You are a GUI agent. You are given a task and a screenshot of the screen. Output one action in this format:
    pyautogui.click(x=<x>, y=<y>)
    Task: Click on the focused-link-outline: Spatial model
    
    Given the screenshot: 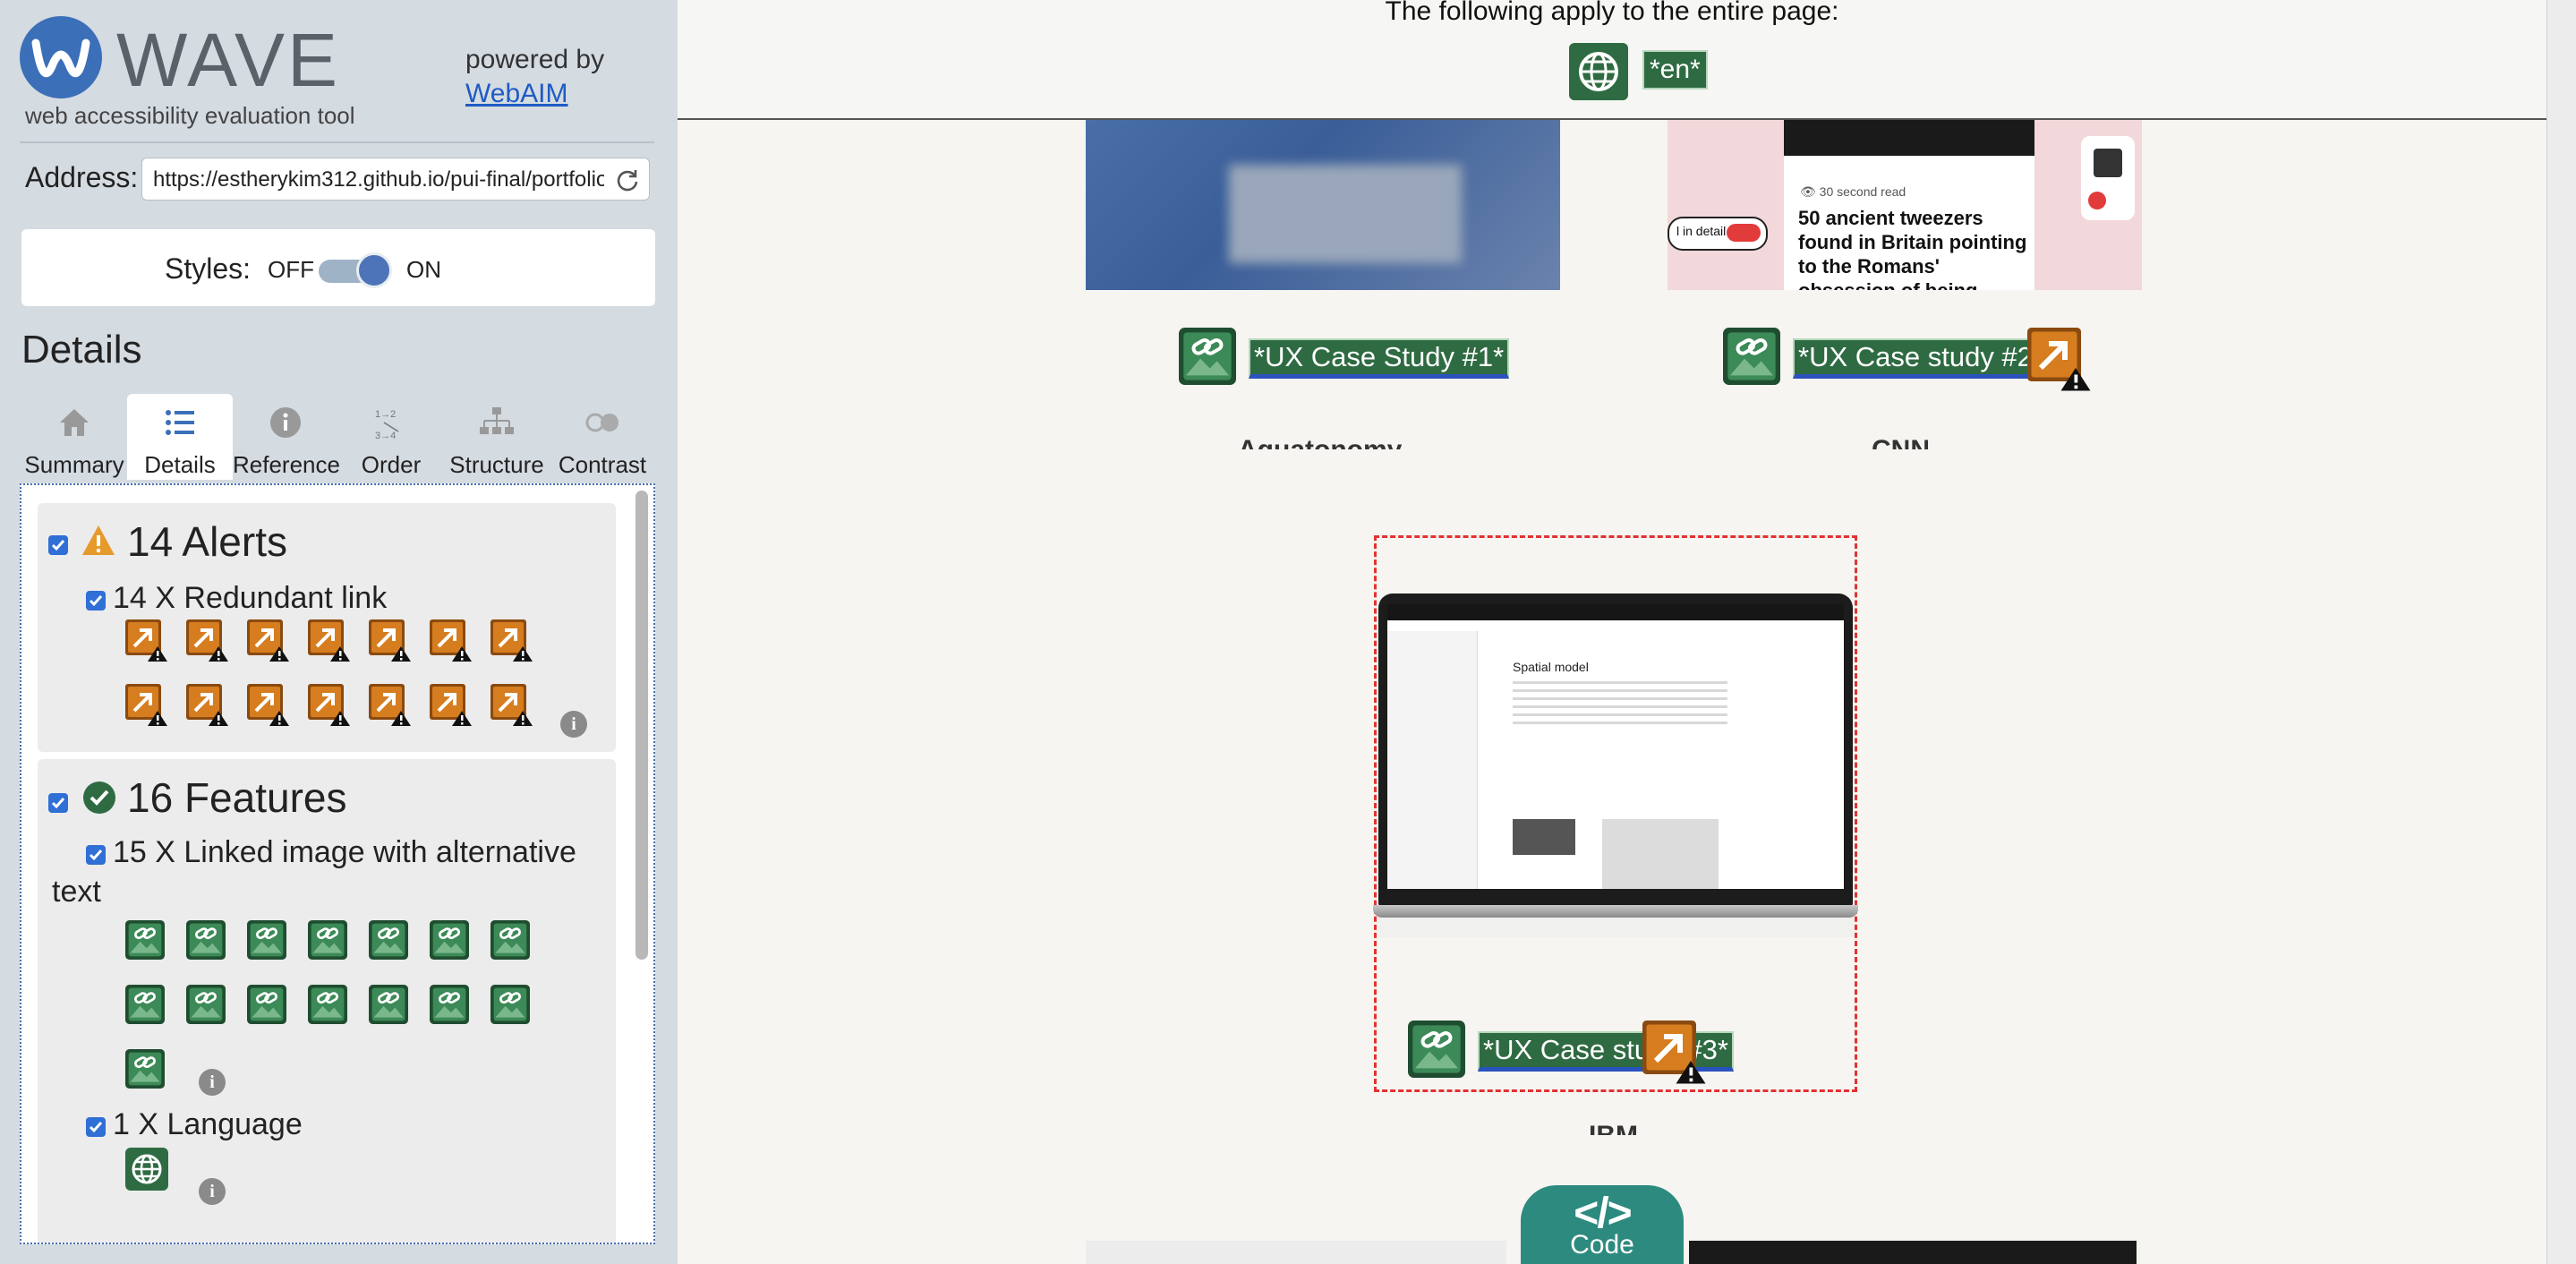 What is the action you would take?
    pyautogui.click(x=1615, y=813)
    